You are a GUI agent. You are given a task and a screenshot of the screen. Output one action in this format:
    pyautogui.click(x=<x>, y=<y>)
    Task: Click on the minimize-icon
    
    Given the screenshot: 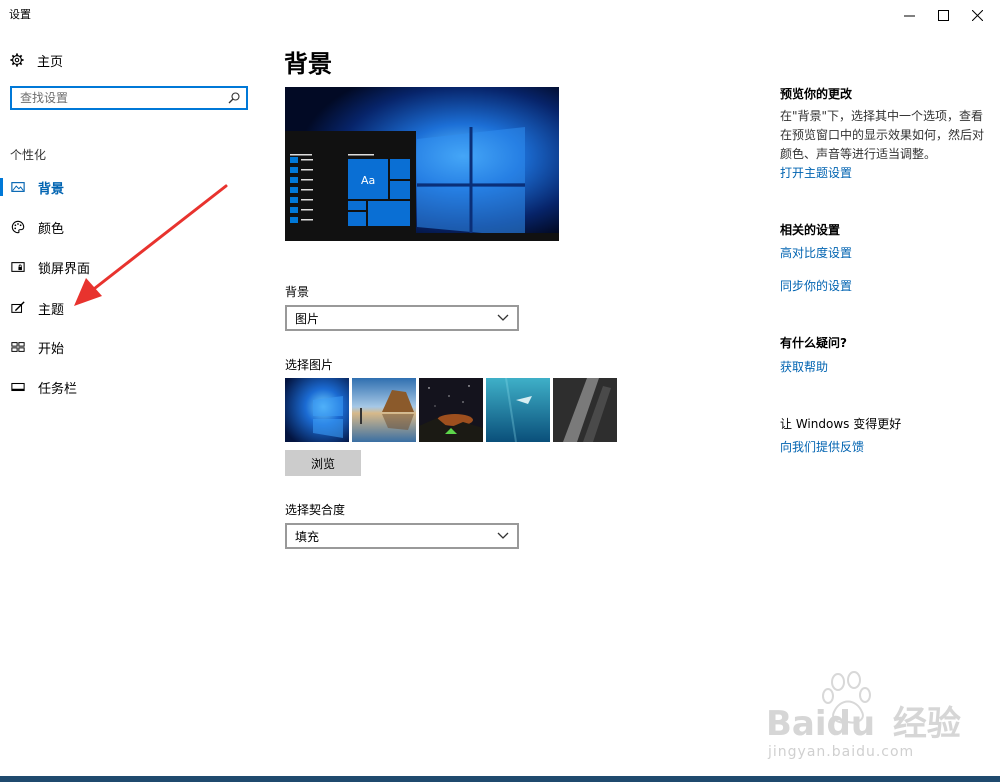 What is the action you would take?
    pyautogui.click(x=909, y=15)
    